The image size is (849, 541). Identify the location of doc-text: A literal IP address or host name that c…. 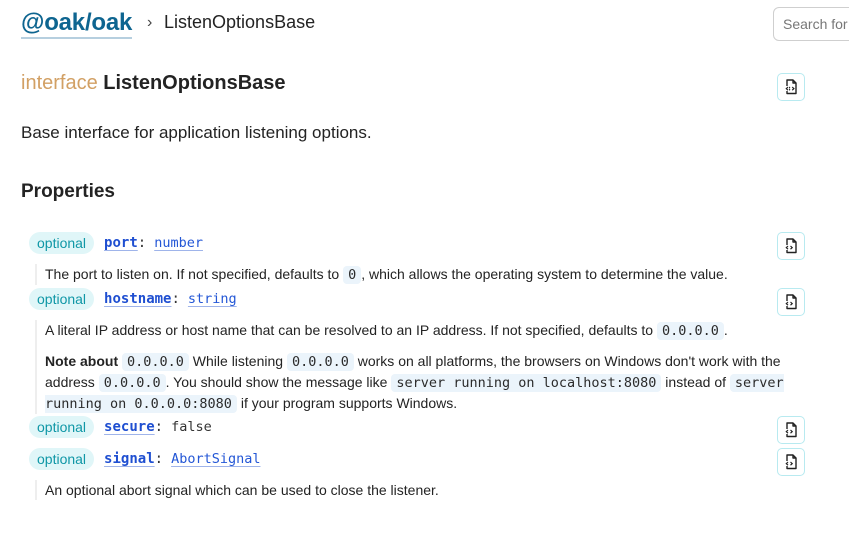
(351, 330).